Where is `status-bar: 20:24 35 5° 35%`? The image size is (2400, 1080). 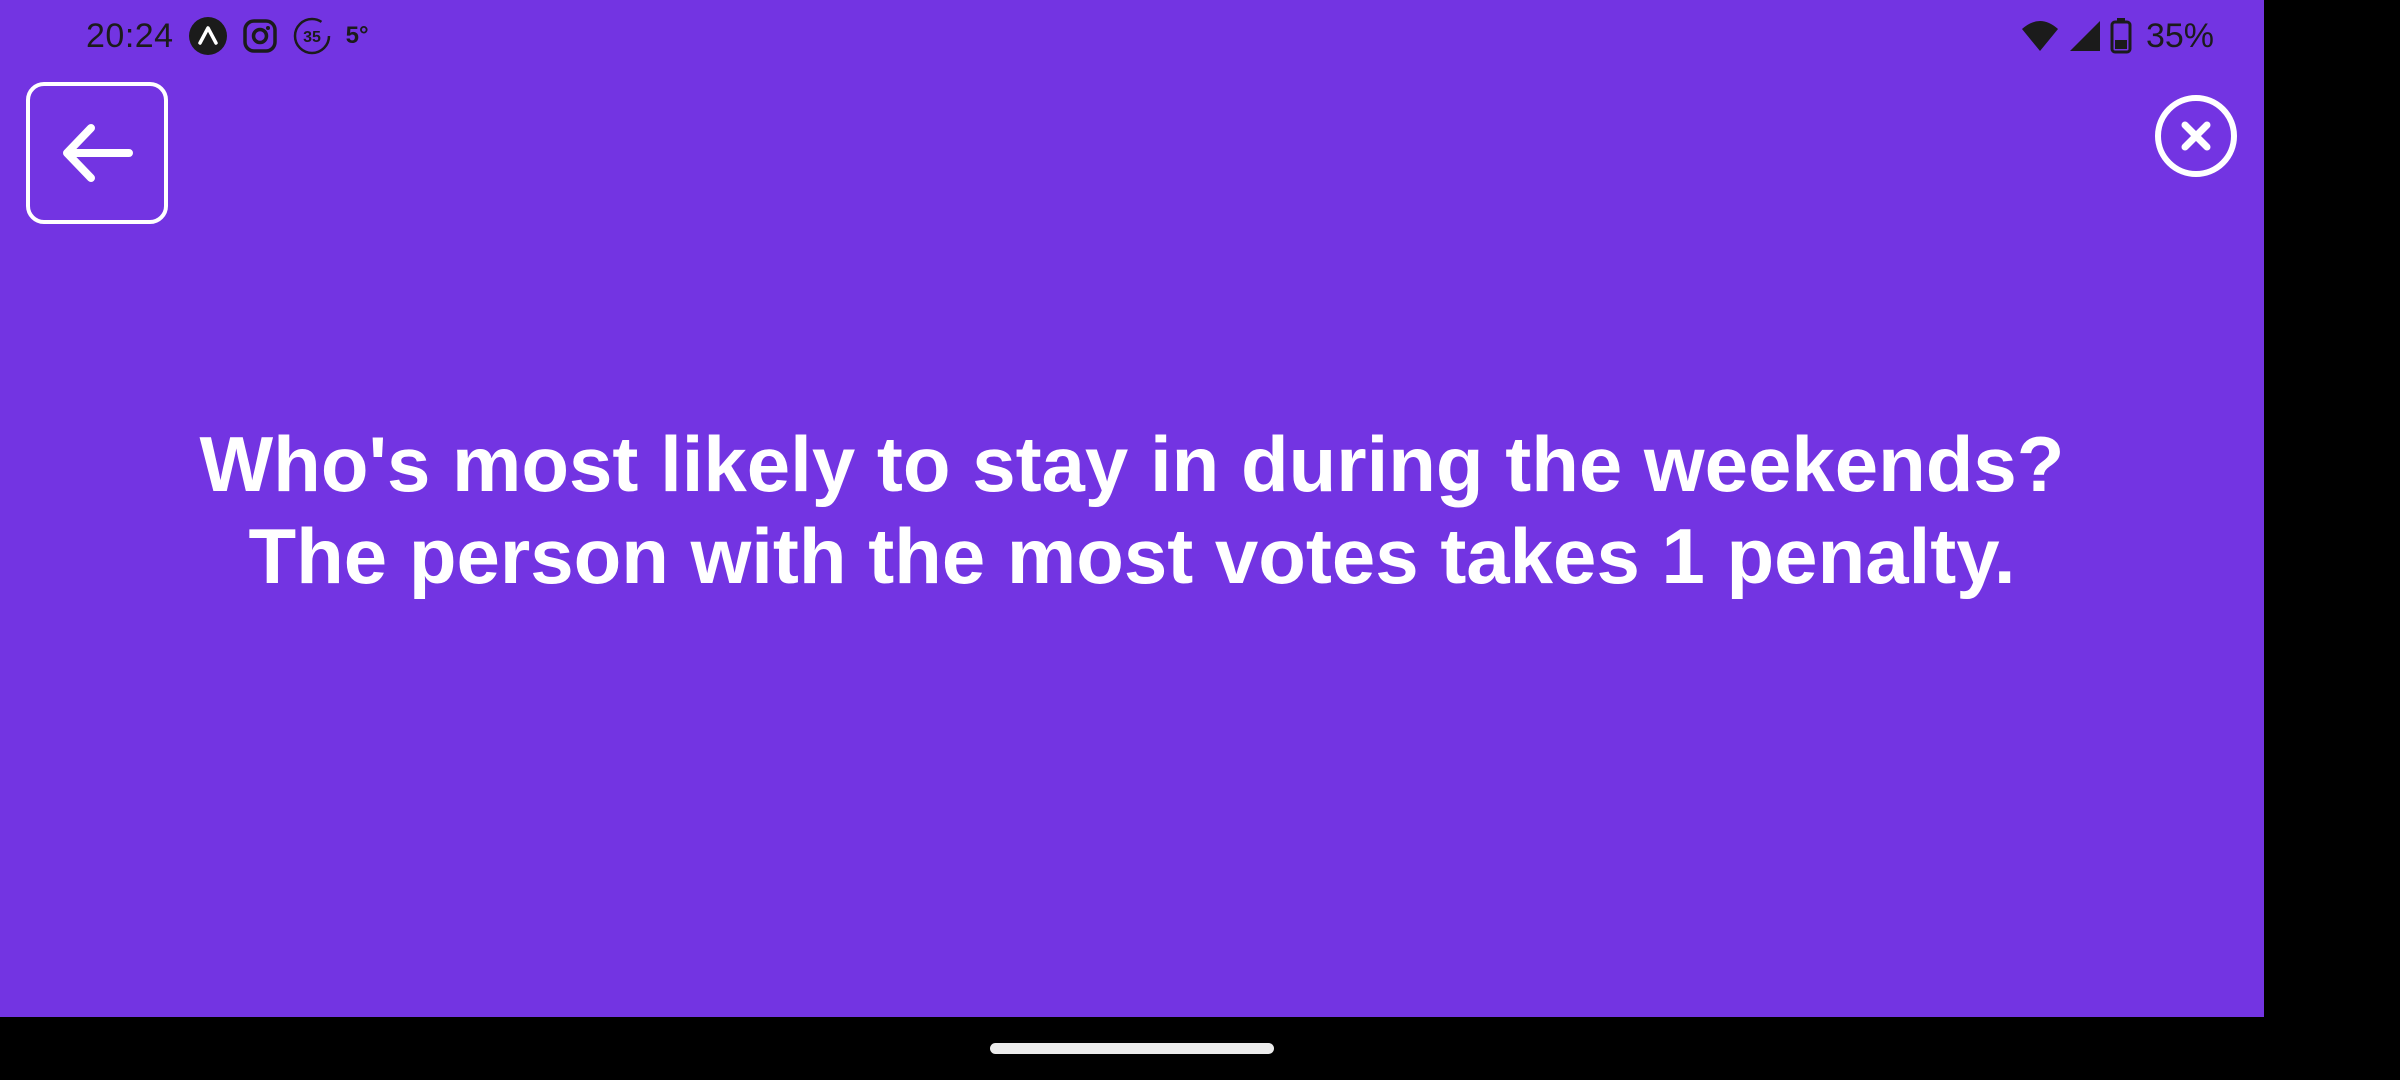
status-bar: 20:24 35 5° 35% is located at coordinates (1132, 36).